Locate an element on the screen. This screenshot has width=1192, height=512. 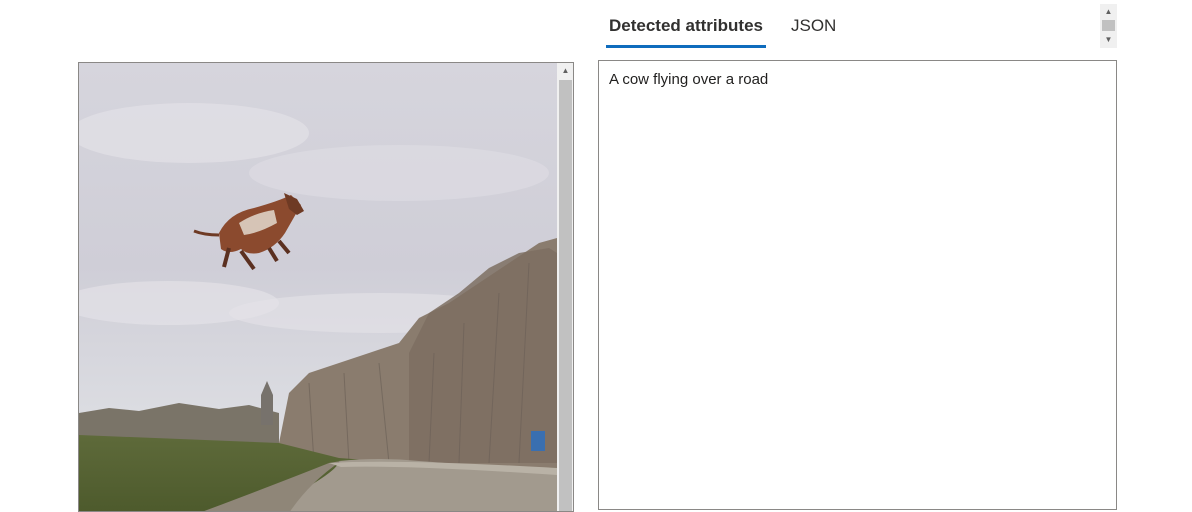
tab-json: JSON is located at coordinates (813, 24).